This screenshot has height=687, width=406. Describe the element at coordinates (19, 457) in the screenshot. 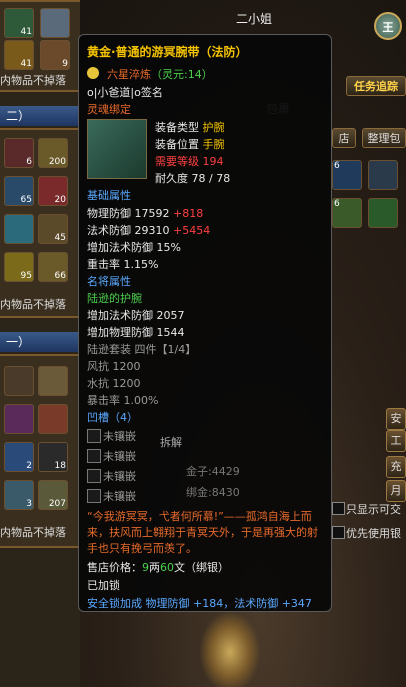

I see `inventory-slot: 2` at that location.